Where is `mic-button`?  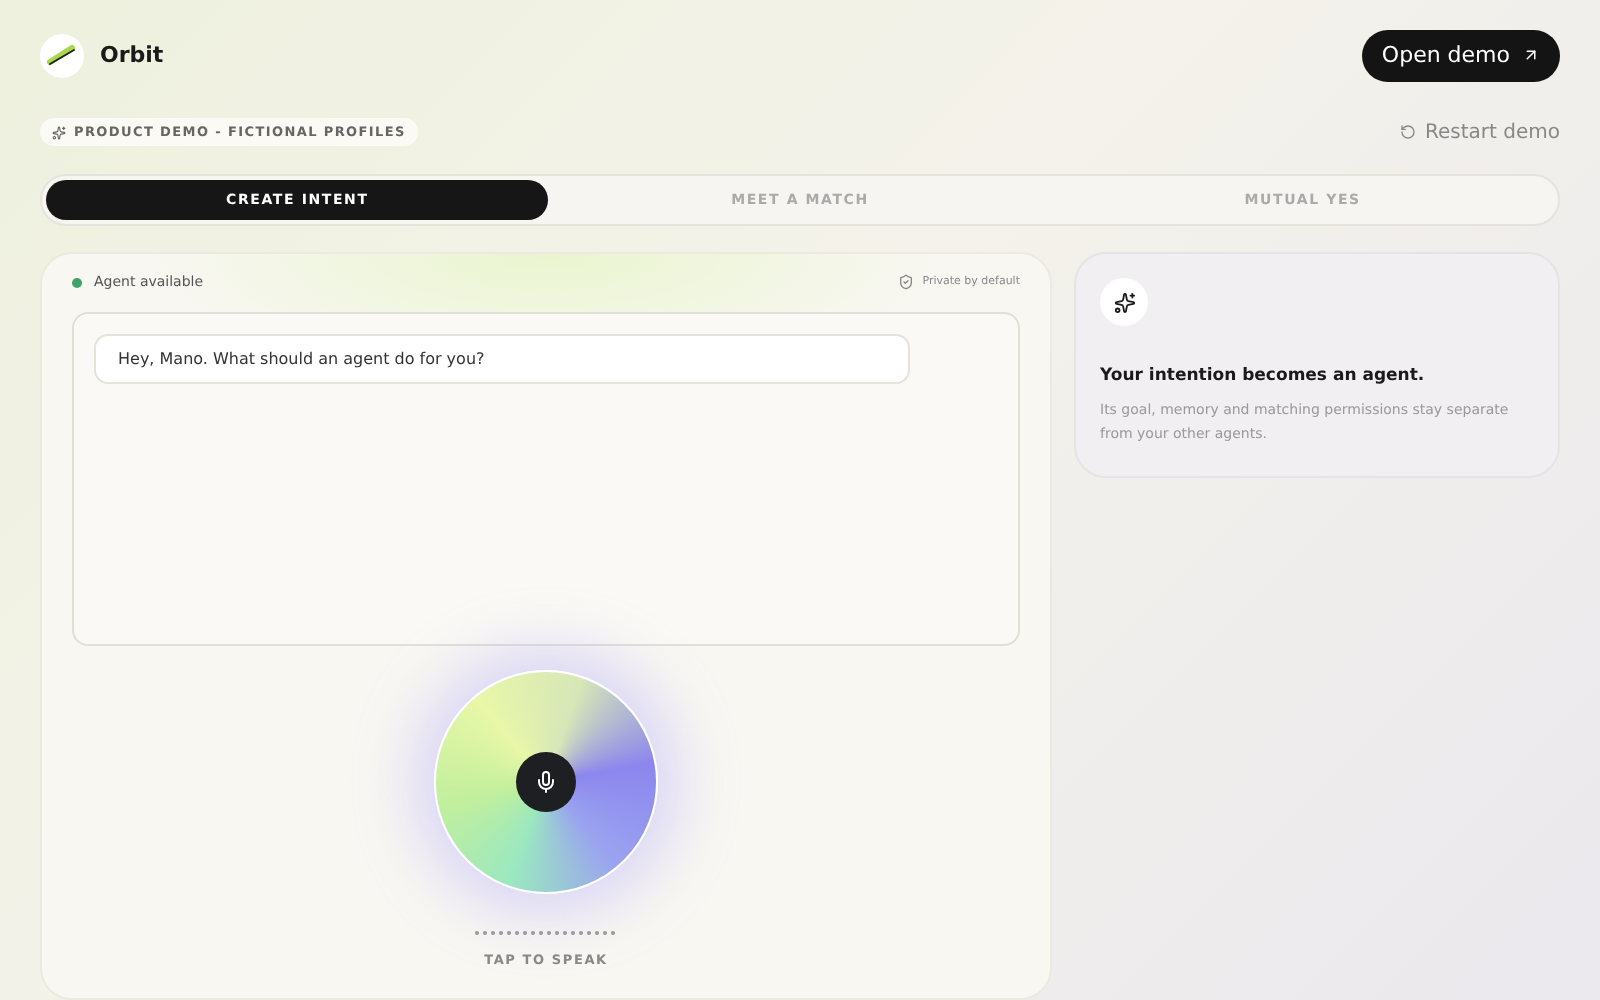
mic-button is located at coordinates (546, 782).